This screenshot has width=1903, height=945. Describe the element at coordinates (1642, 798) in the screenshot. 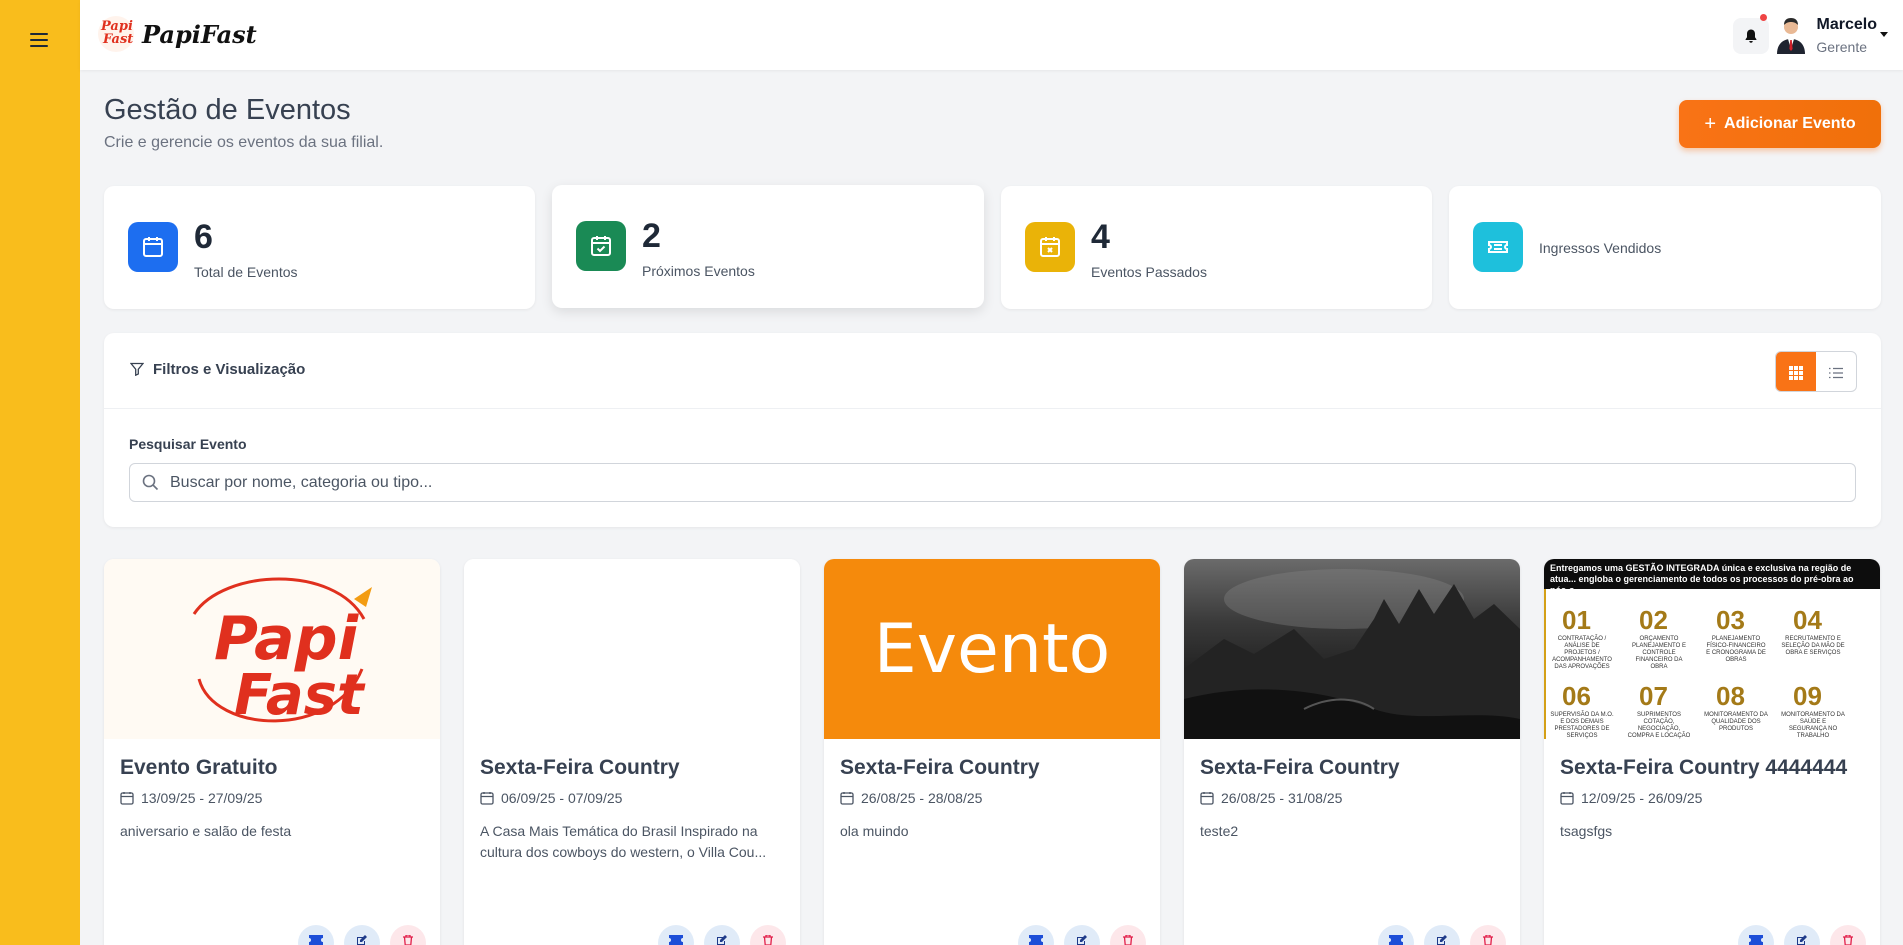

I see `event-dates-text: 12/09/25 - 26/09/25` at that location.